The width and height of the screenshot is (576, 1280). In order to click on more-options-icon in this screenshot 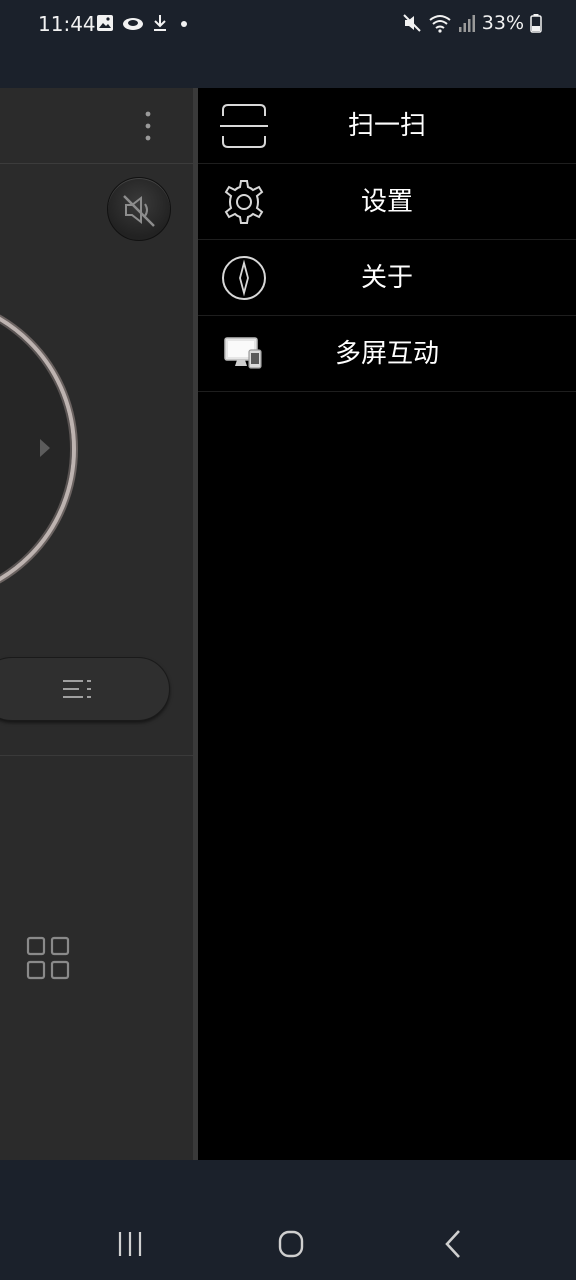, I will do `click(148, 126)`.